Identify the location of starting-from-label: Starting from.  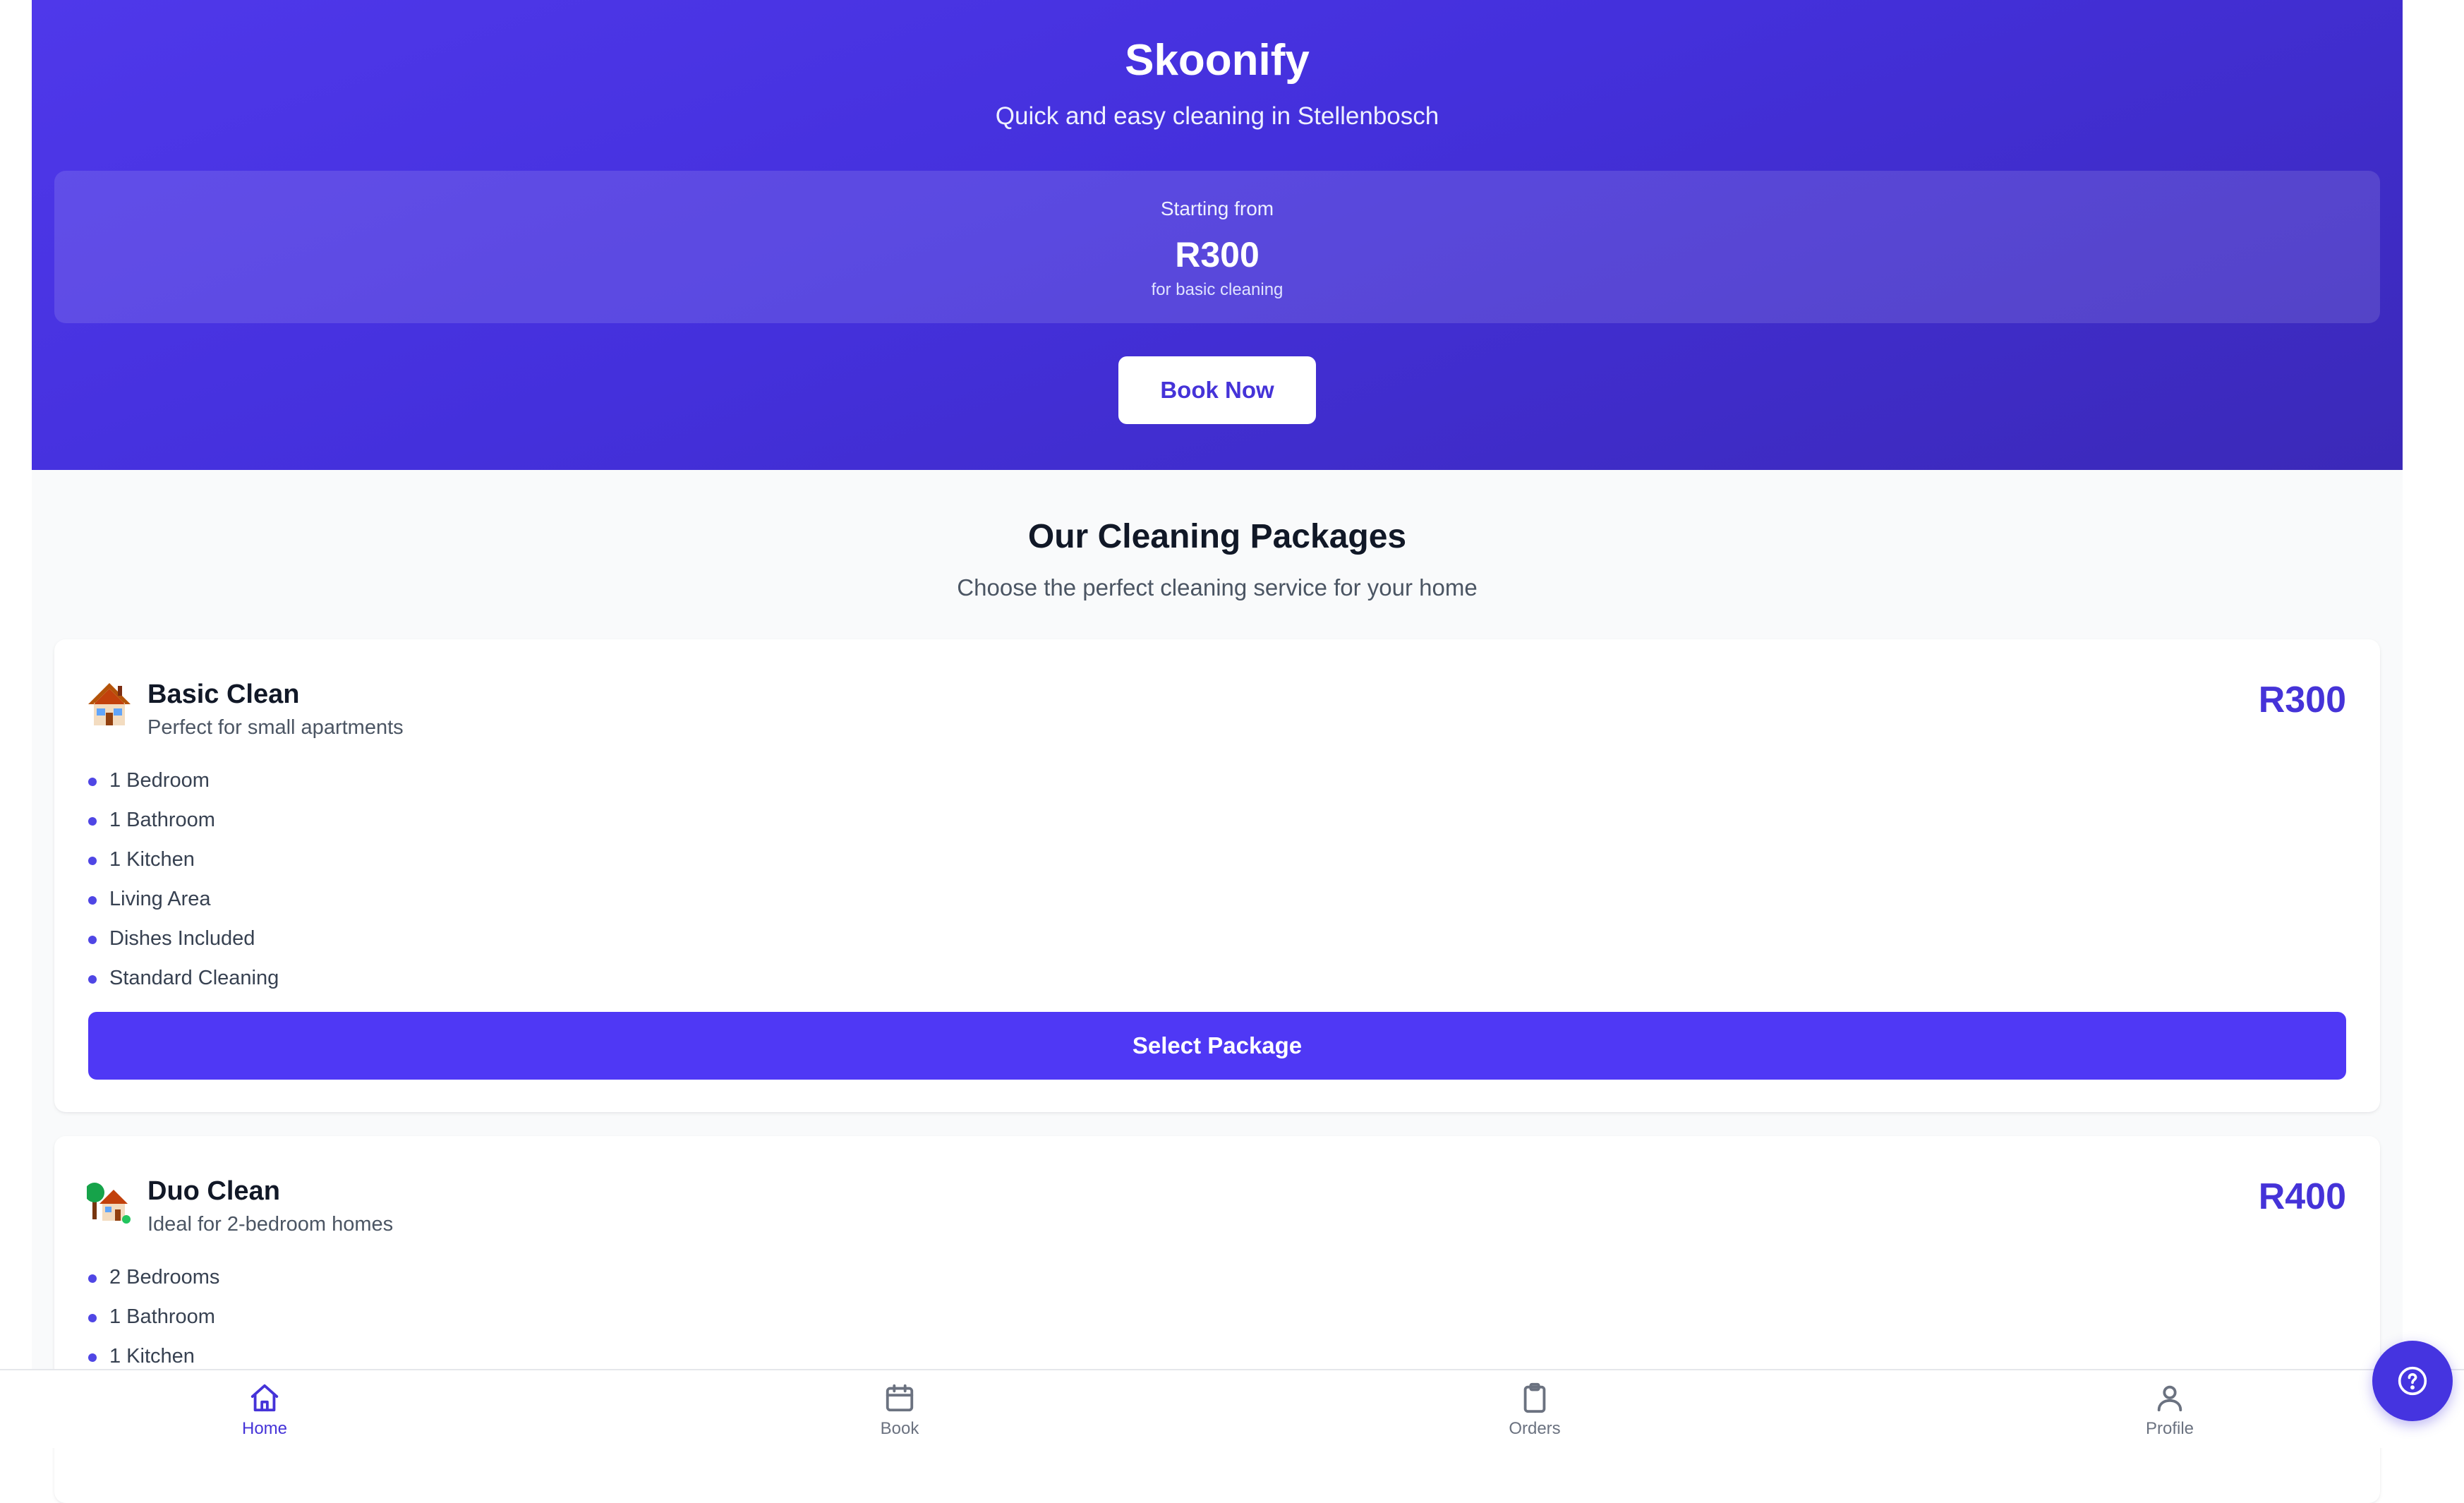
(1217, 208).